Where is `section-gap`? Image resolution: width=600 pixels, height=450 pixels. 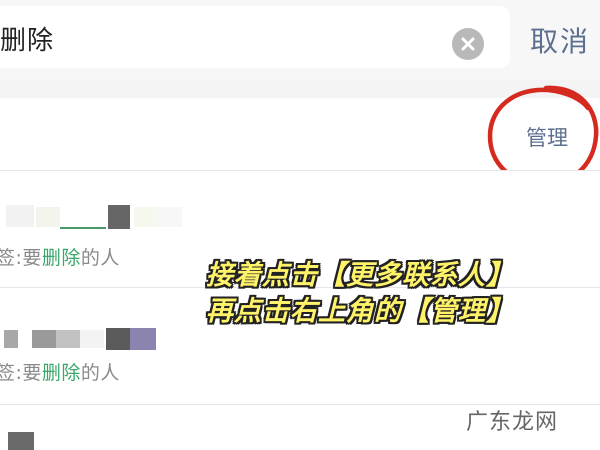
section-gap is located at coordinates (300, 89).